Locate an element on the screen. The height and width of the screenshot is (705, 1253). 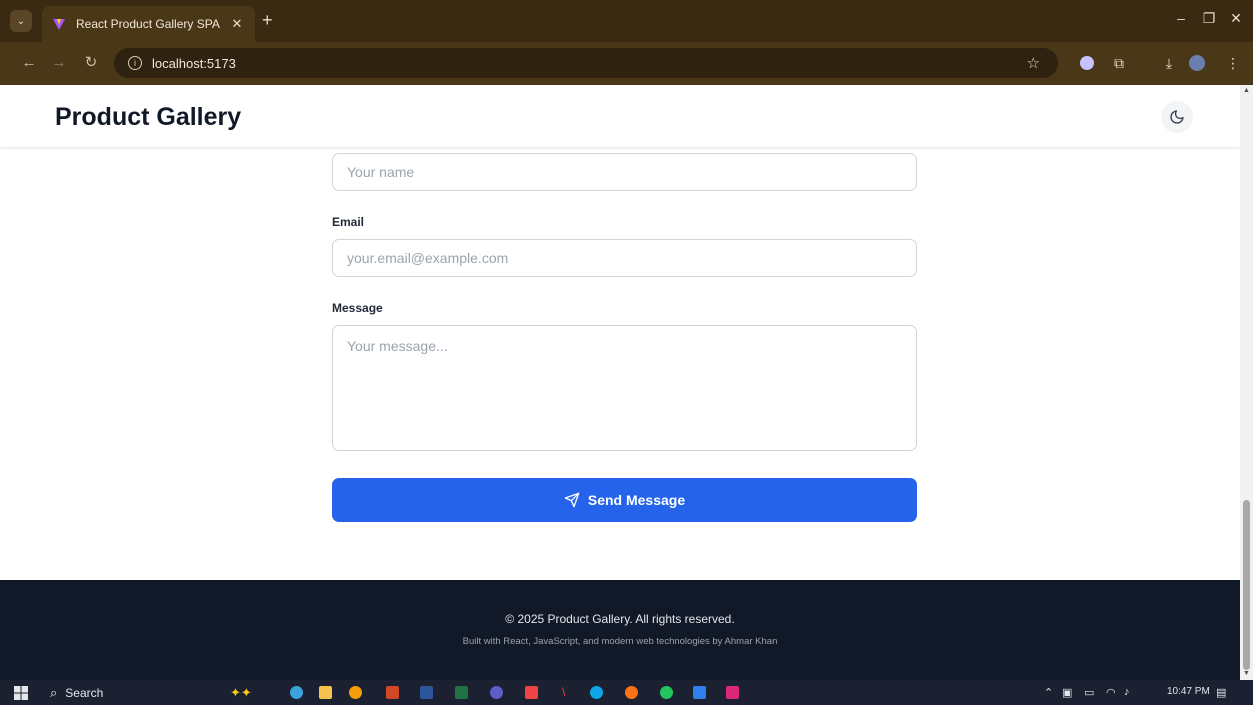
powerpoint-icon is located at coordinates (392, 692).